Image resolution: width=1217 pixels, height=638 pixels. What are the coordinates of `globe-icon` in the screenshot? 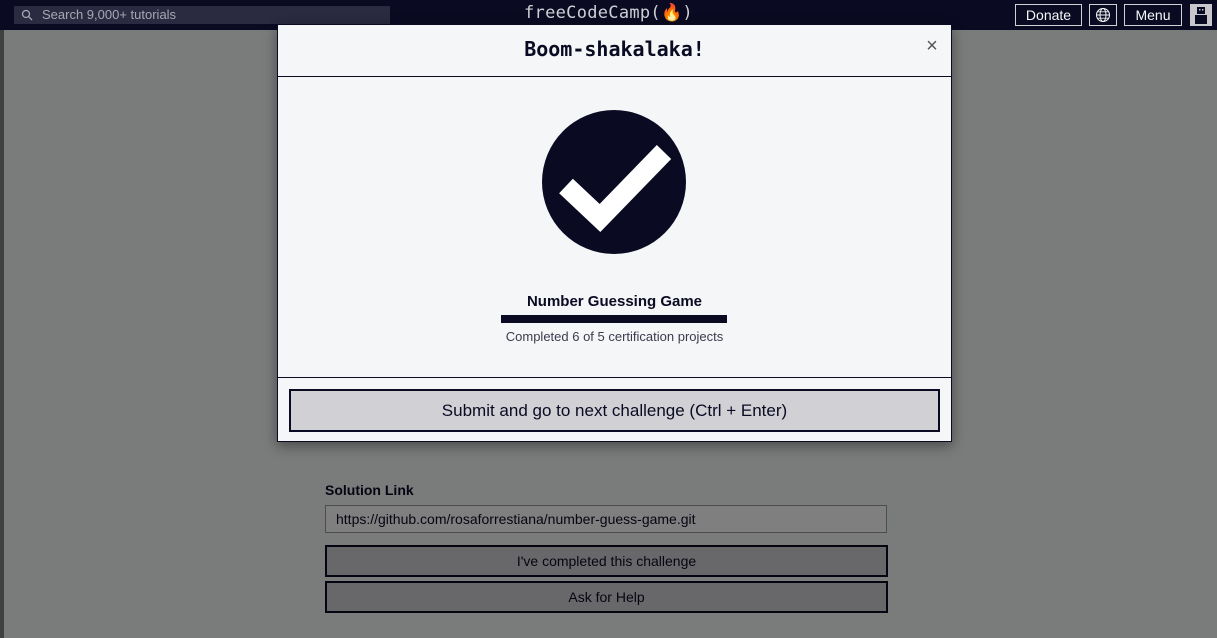 It's located at (1103, 15).